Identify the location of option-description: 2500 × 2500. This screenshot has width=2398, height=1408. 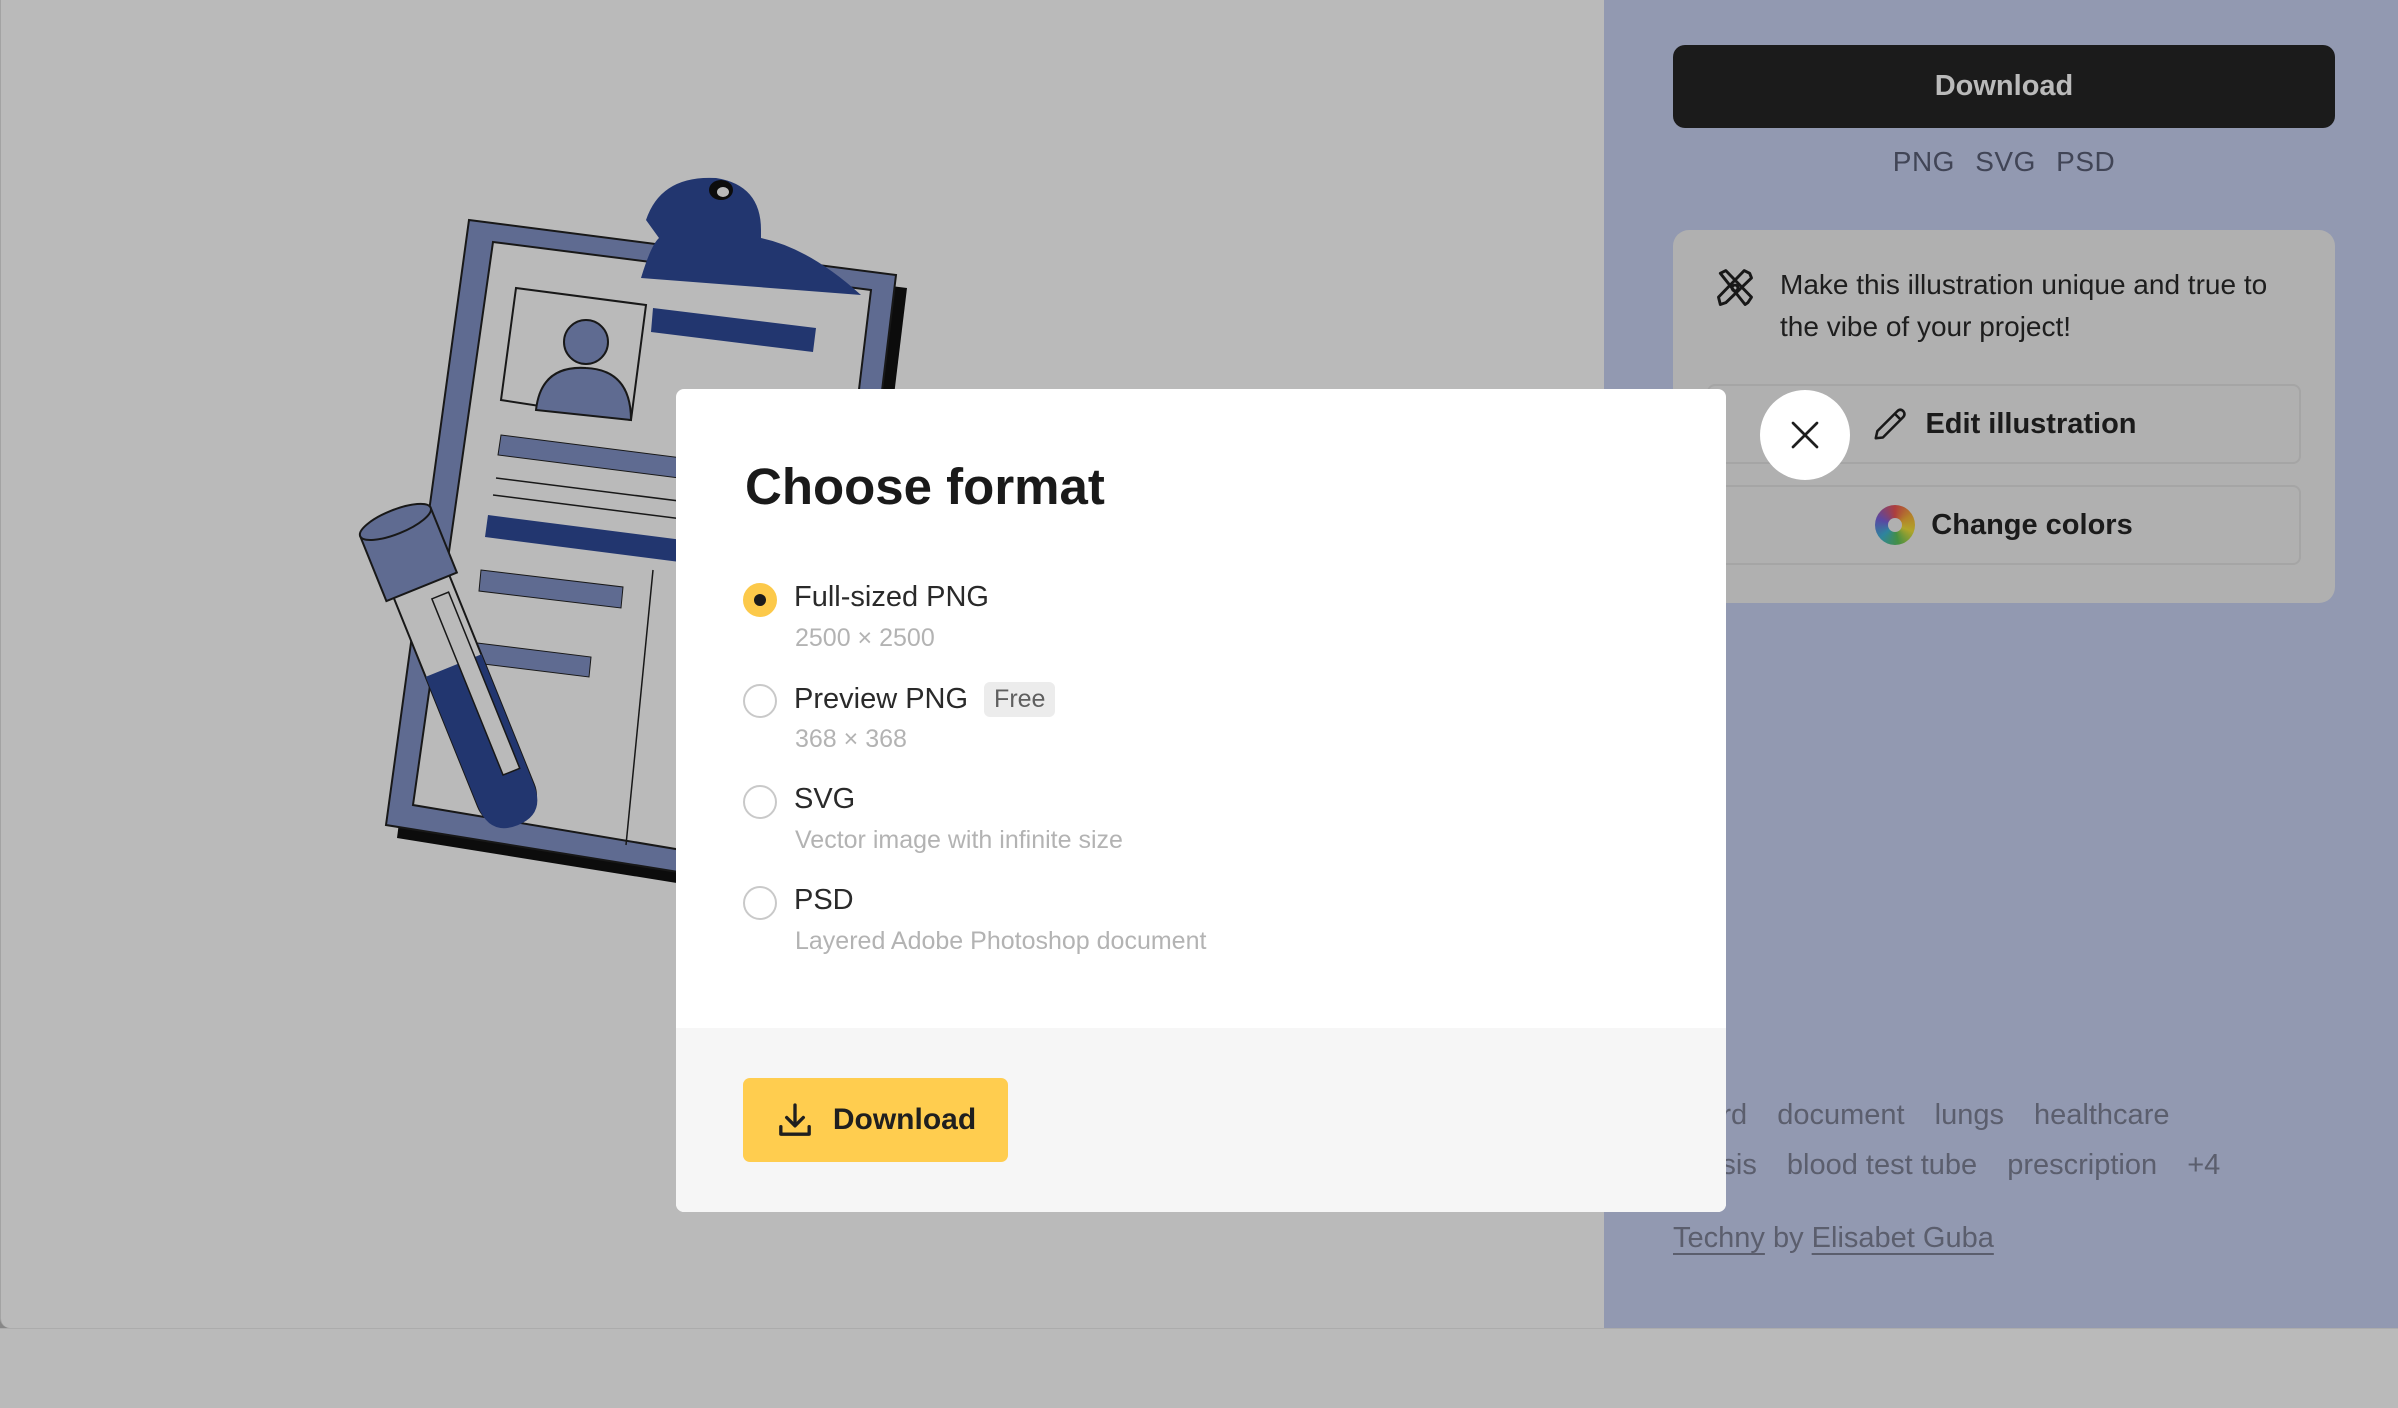
(865, 638).